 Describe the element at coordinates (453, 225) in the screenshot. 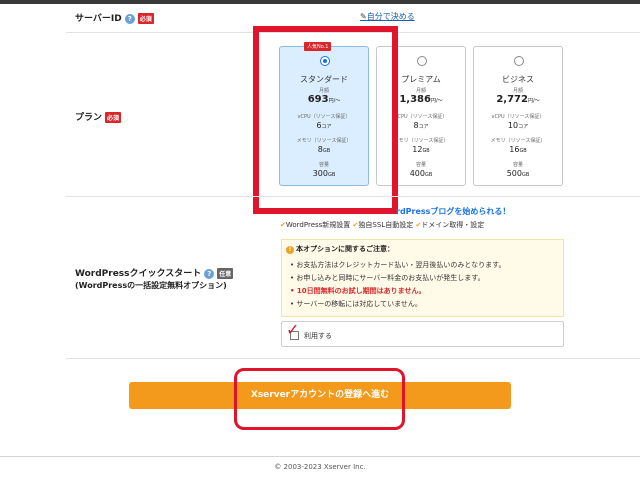

I see `feature-item: ドメイン取得・設定` at that location.